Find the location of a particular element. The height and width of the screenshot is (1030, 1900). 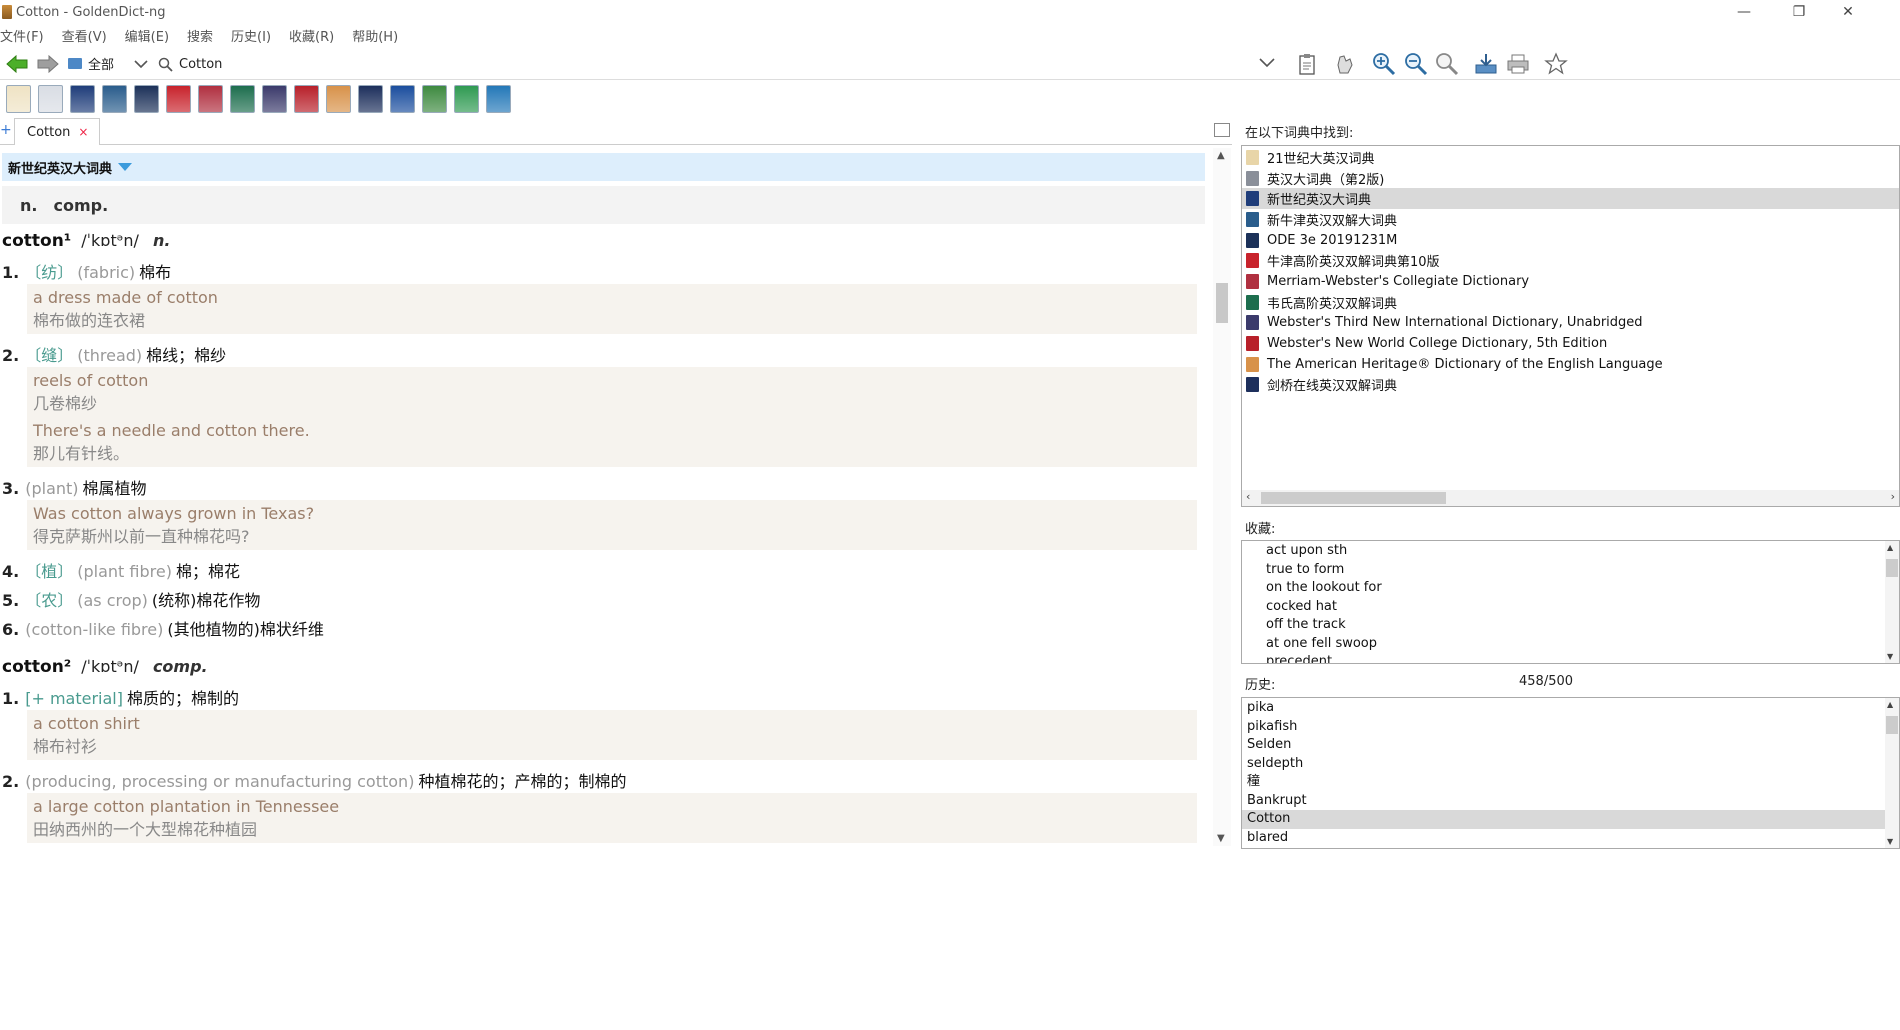

scroll-right-icon: › is located at coordinates (1893, 496).